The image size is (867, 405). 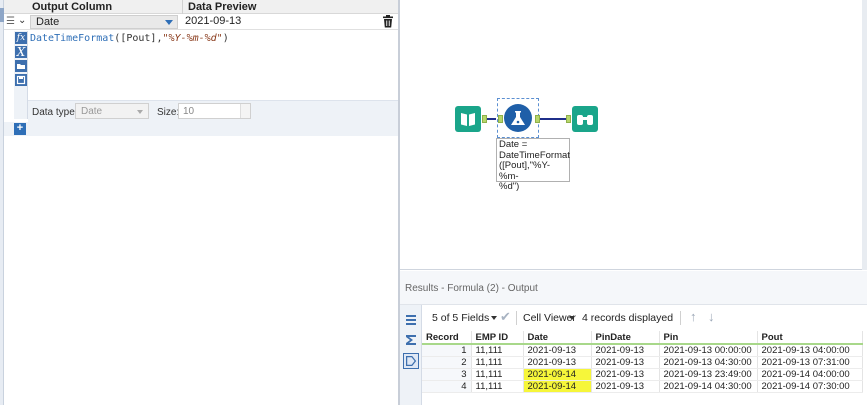 What do you see at coordinates (633, 288) in the screenshot?
I see `results-title-bar: Results - Formula (2) - Output` at bounding box center [633, 288].